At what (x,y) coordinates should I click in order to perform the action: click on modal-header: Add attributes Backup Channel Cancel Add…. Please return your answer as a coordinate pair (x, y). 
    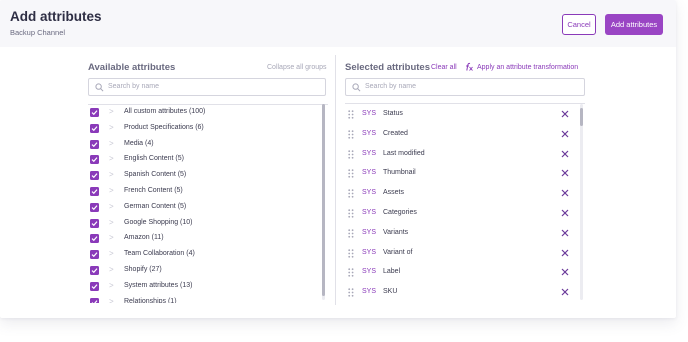
    Looking at the image, I should click on (338, 23).